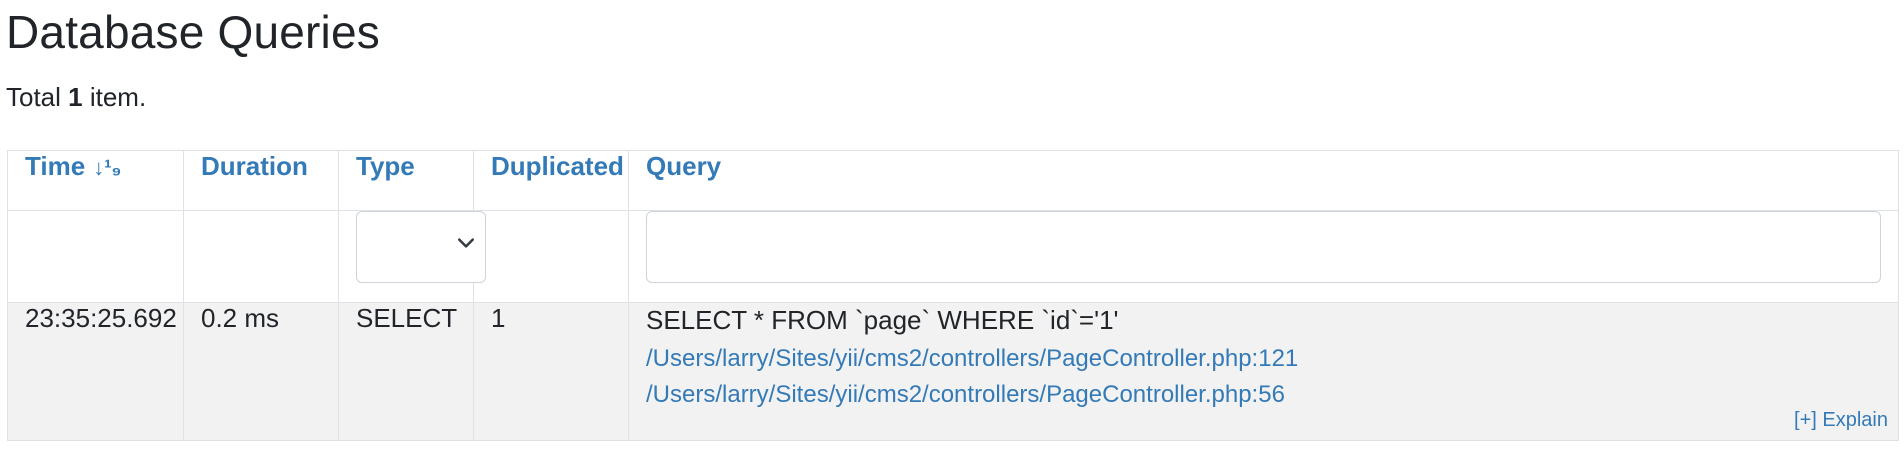 The width and height of the screenshot is (1904, 456). What do you see at coordinates (107, 168) in the screenshot?
I see `sort-ascending-icon: ↓¹₉` at bounding box center [107, 168].